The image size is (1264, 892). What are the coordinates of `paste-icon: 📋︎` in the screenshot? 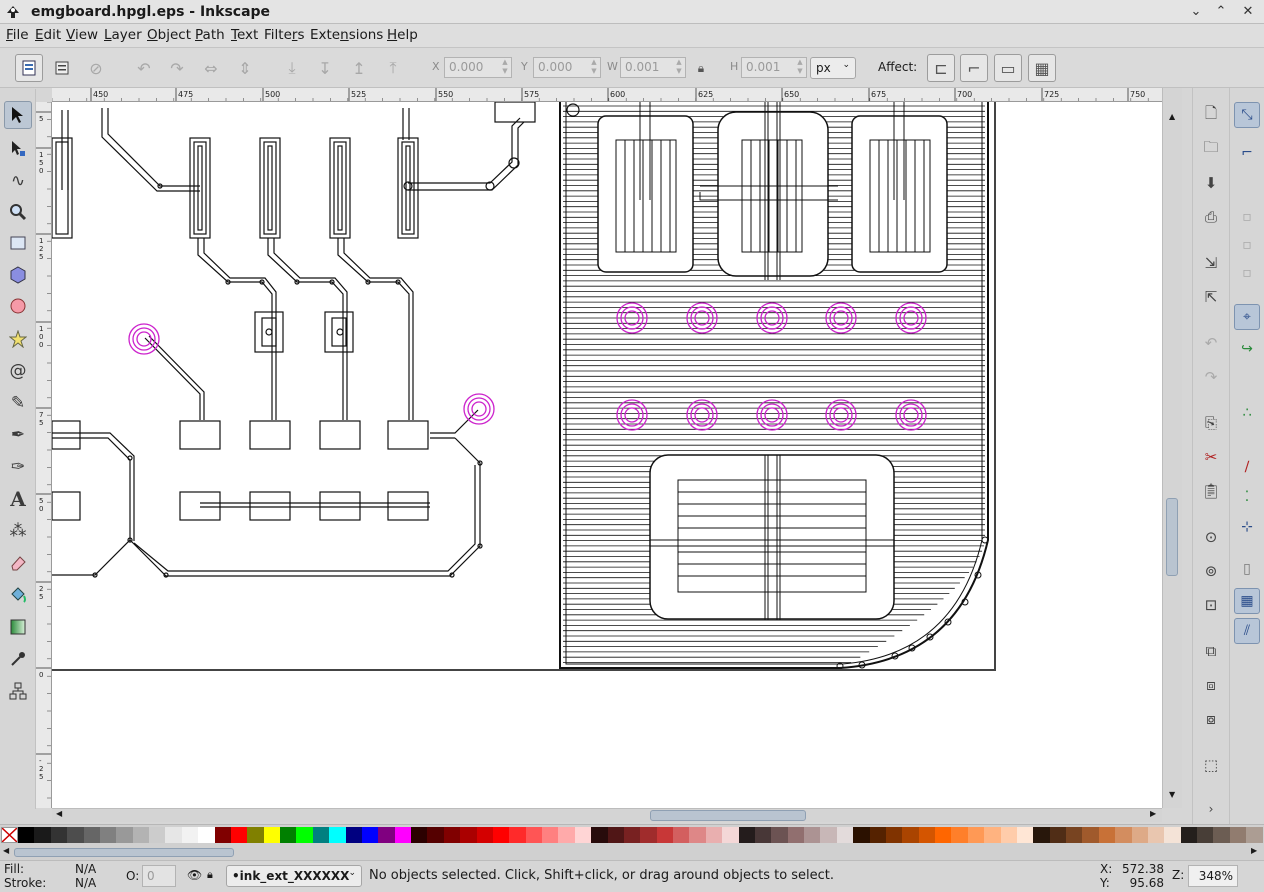 It's located at (1211, 491).